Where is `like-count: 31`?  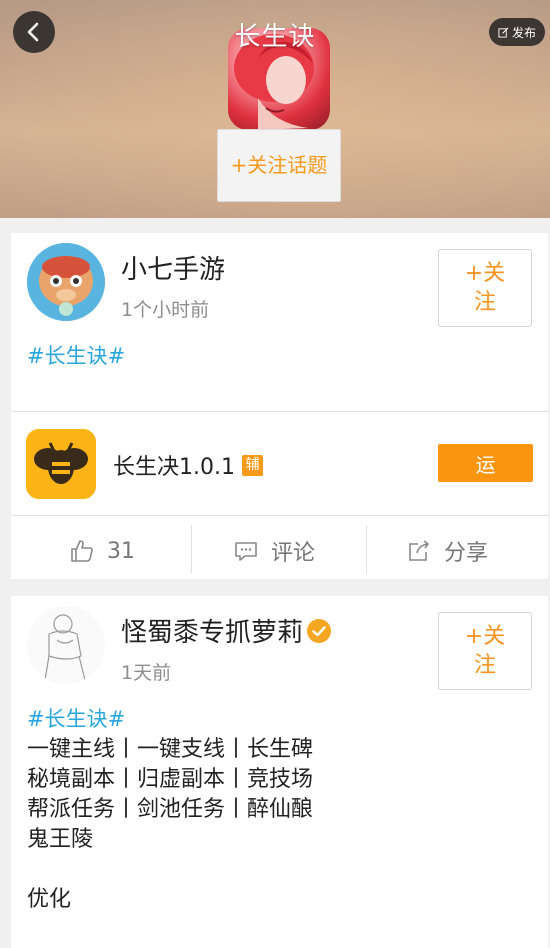
like-count: 31 is located at coordinates (121, 551).